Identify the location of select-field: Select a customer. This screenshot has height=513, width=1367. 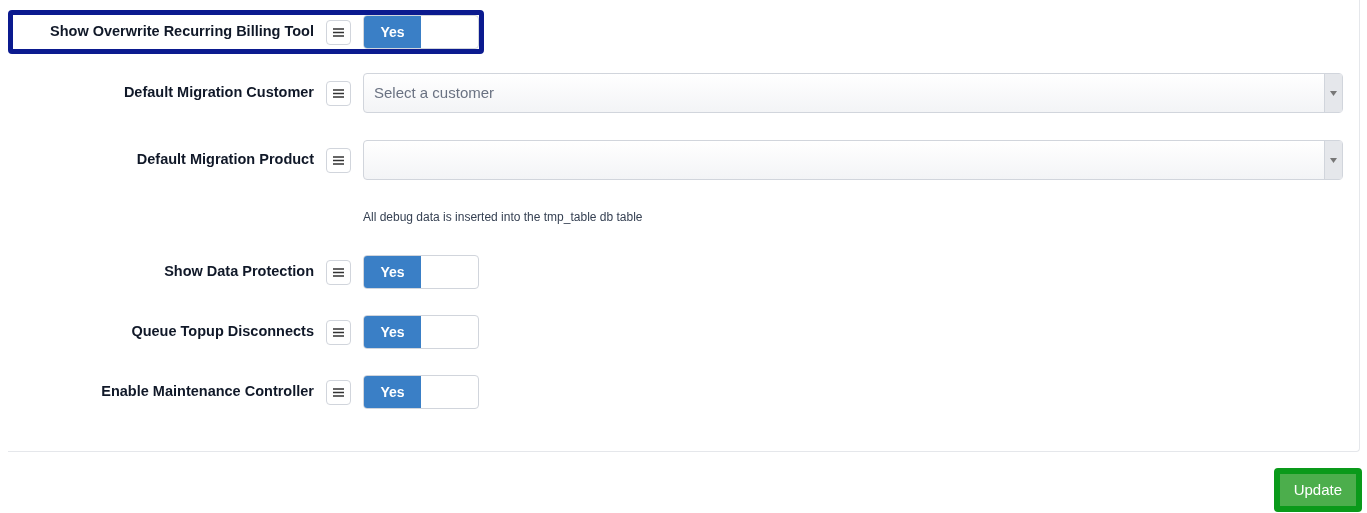
(853, 93).